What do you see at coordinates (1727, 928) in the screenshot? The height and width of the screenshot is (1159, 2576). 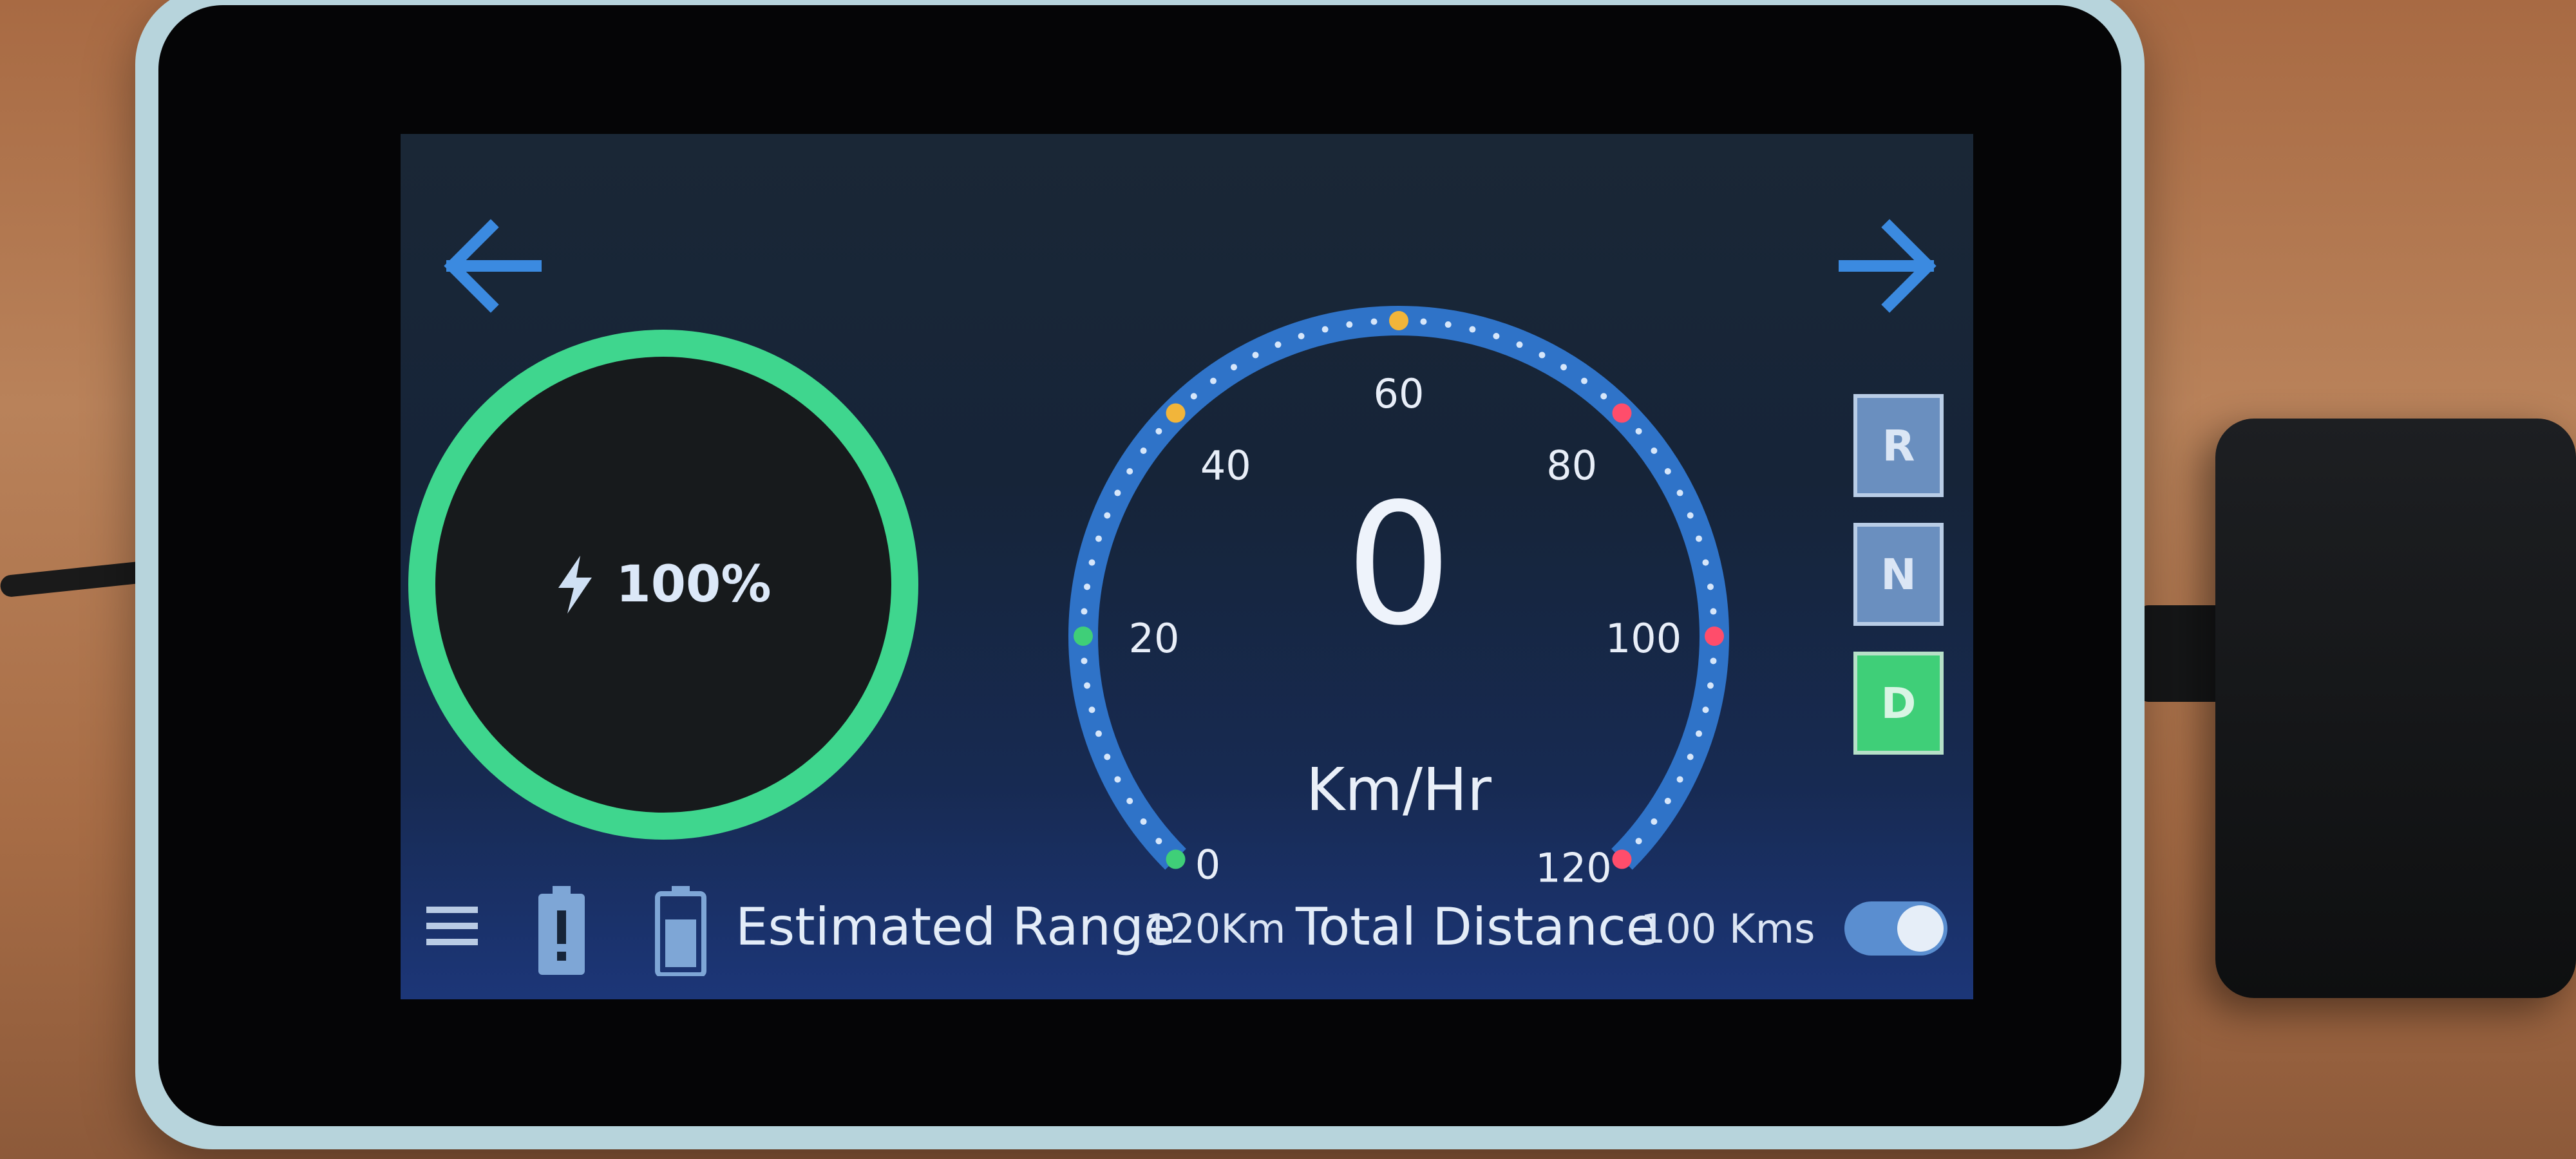 I see `total-distance-value: 100 Kms` at bounding box center [1727, 928].